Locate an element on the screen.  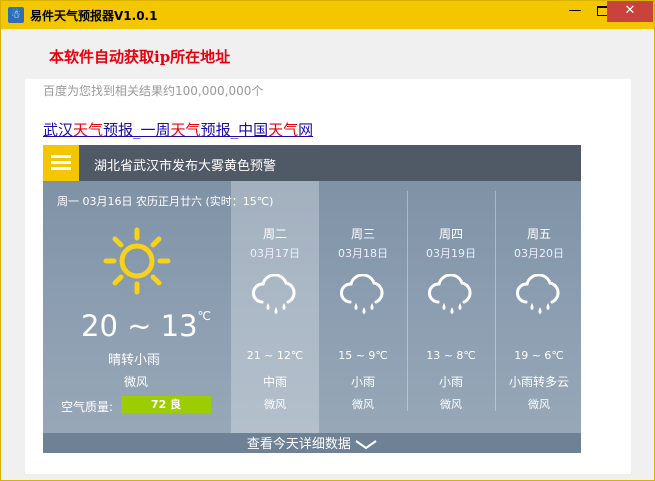
forecast-temp: 13 ~ 8℃ is located at coordinates (451, 355).